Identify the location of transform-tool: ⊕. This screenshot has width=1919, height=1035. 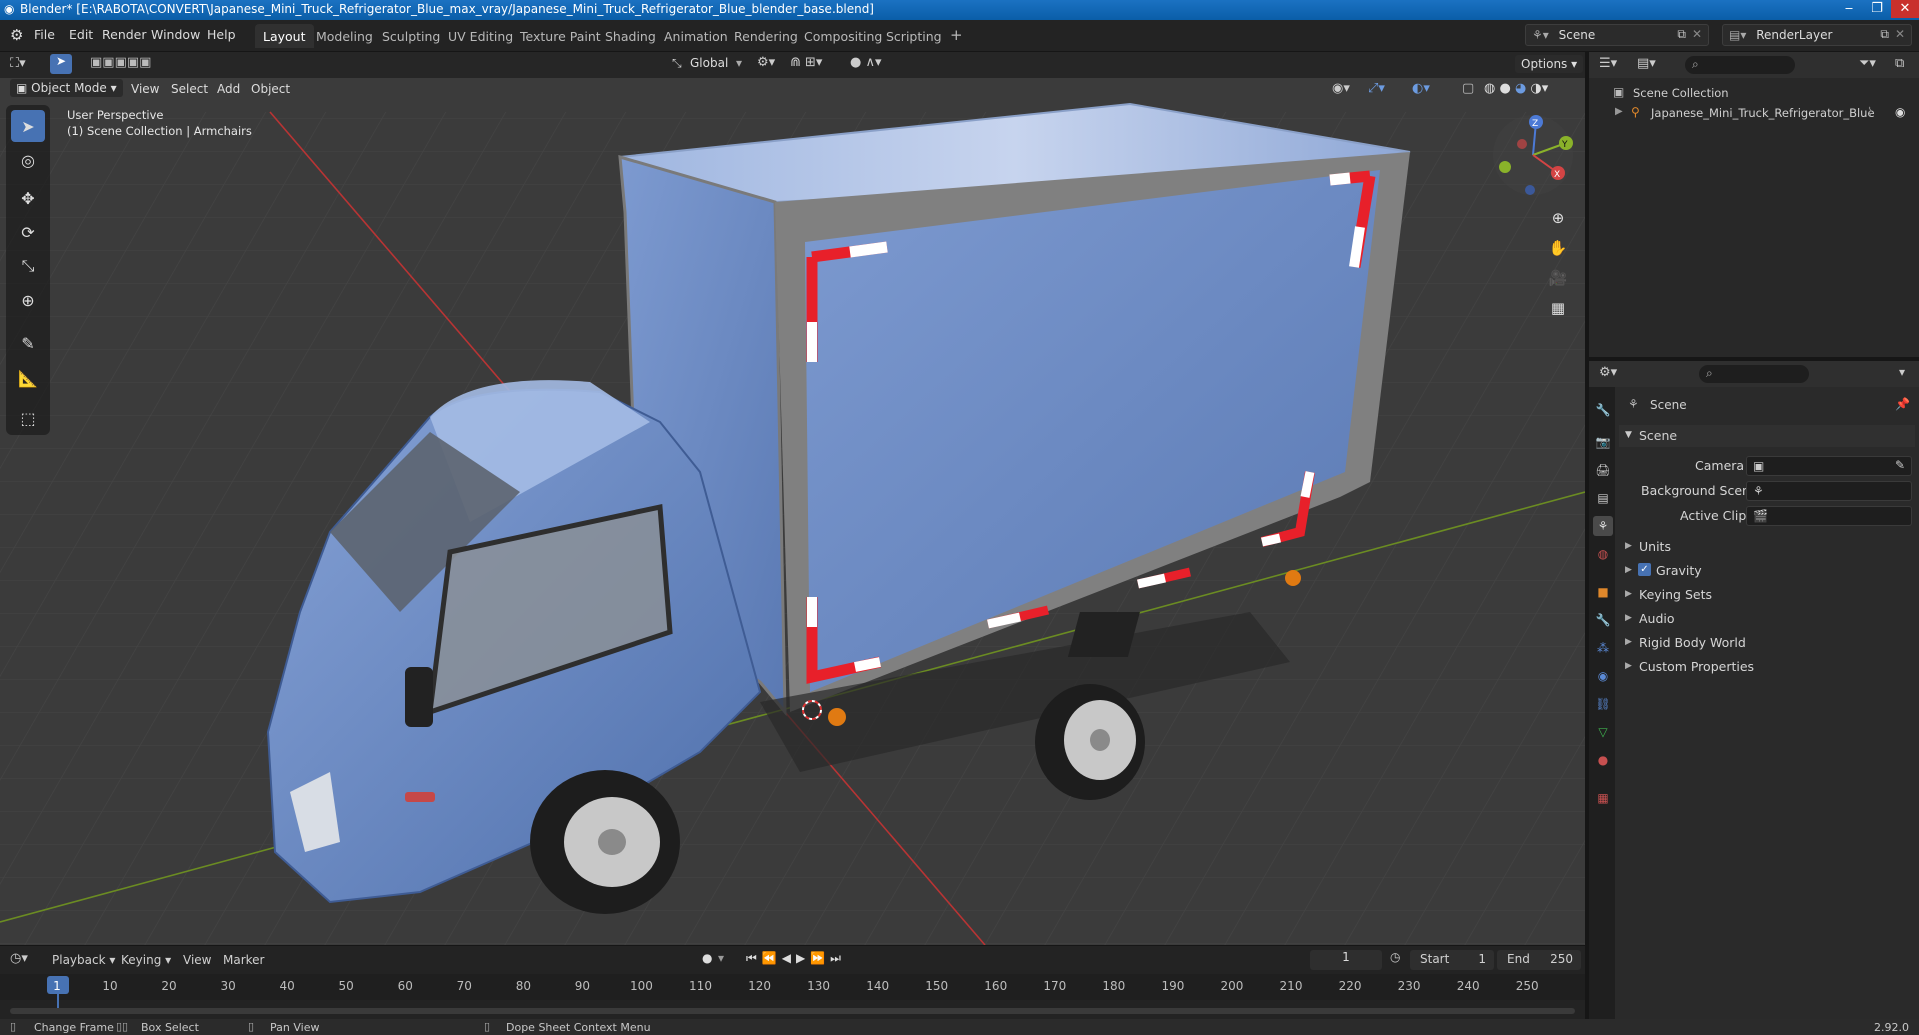
(28, 300).